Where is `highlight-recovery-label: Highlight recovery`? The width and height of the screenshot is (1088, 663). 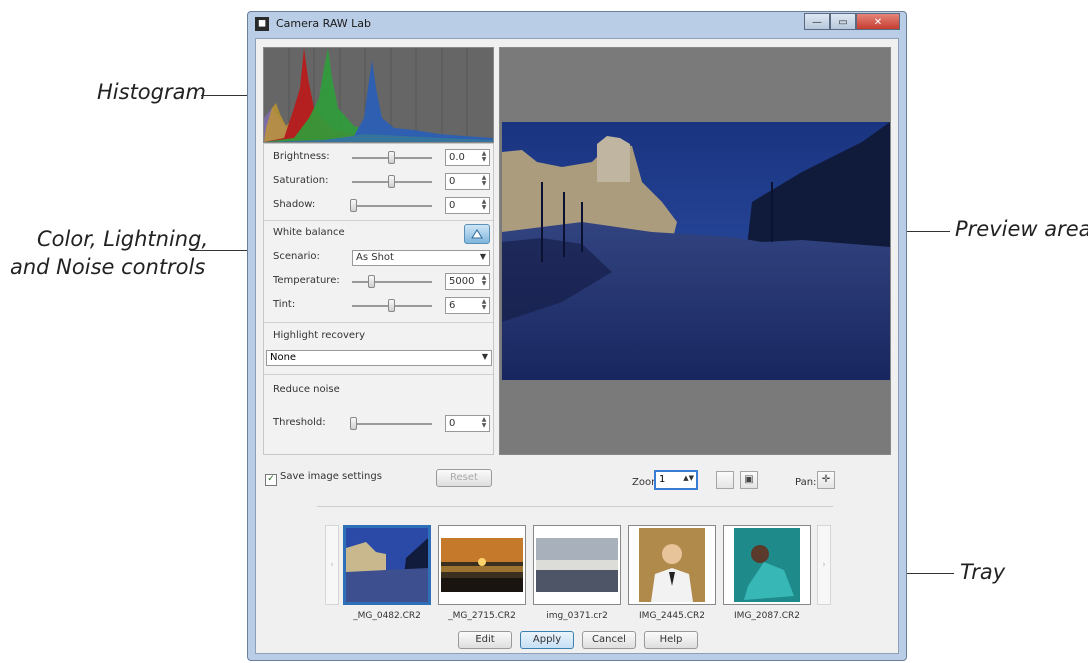
highlight-recovery-label: Highlight recovery is located at coordinates (319, 335).